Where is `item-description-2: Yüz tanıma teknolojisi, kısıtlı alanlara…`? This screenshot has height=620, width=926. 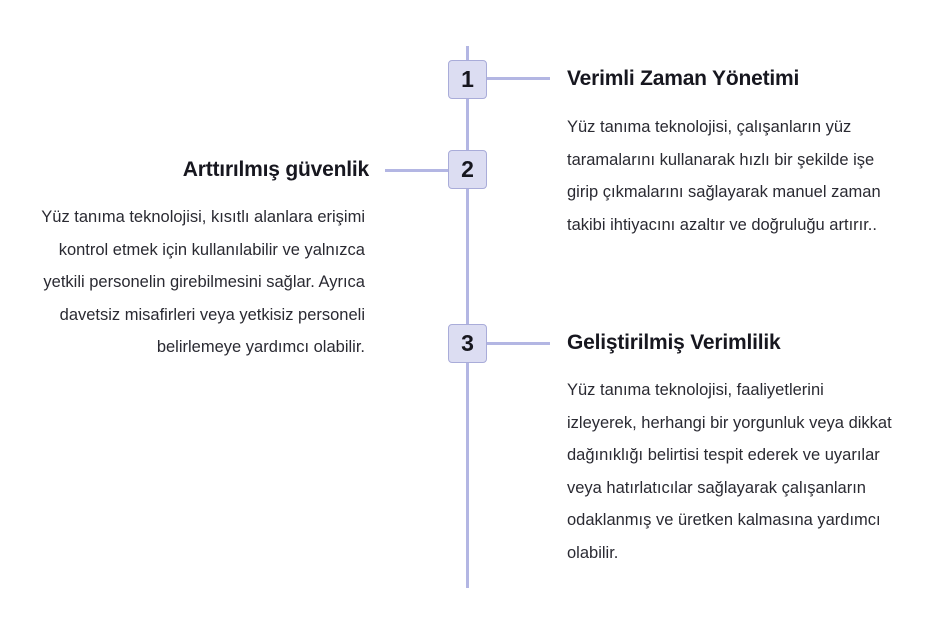
item-description-2: Yüz tanıma teknolojisi, kısıtlı alanlara… is located at coordinates (203, 282).